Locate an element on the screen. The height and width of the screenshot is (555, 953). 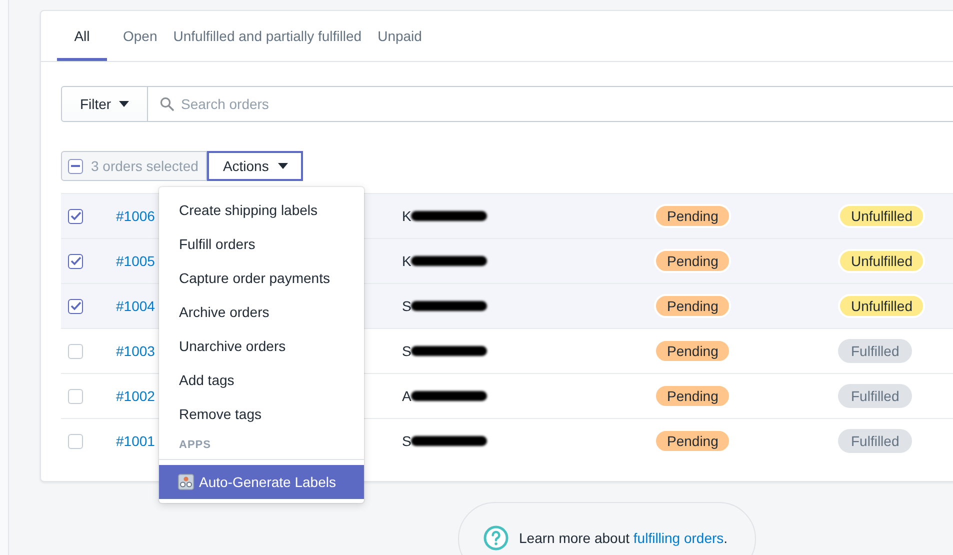
tab: Unpaid is located at coordinates (400, 36).